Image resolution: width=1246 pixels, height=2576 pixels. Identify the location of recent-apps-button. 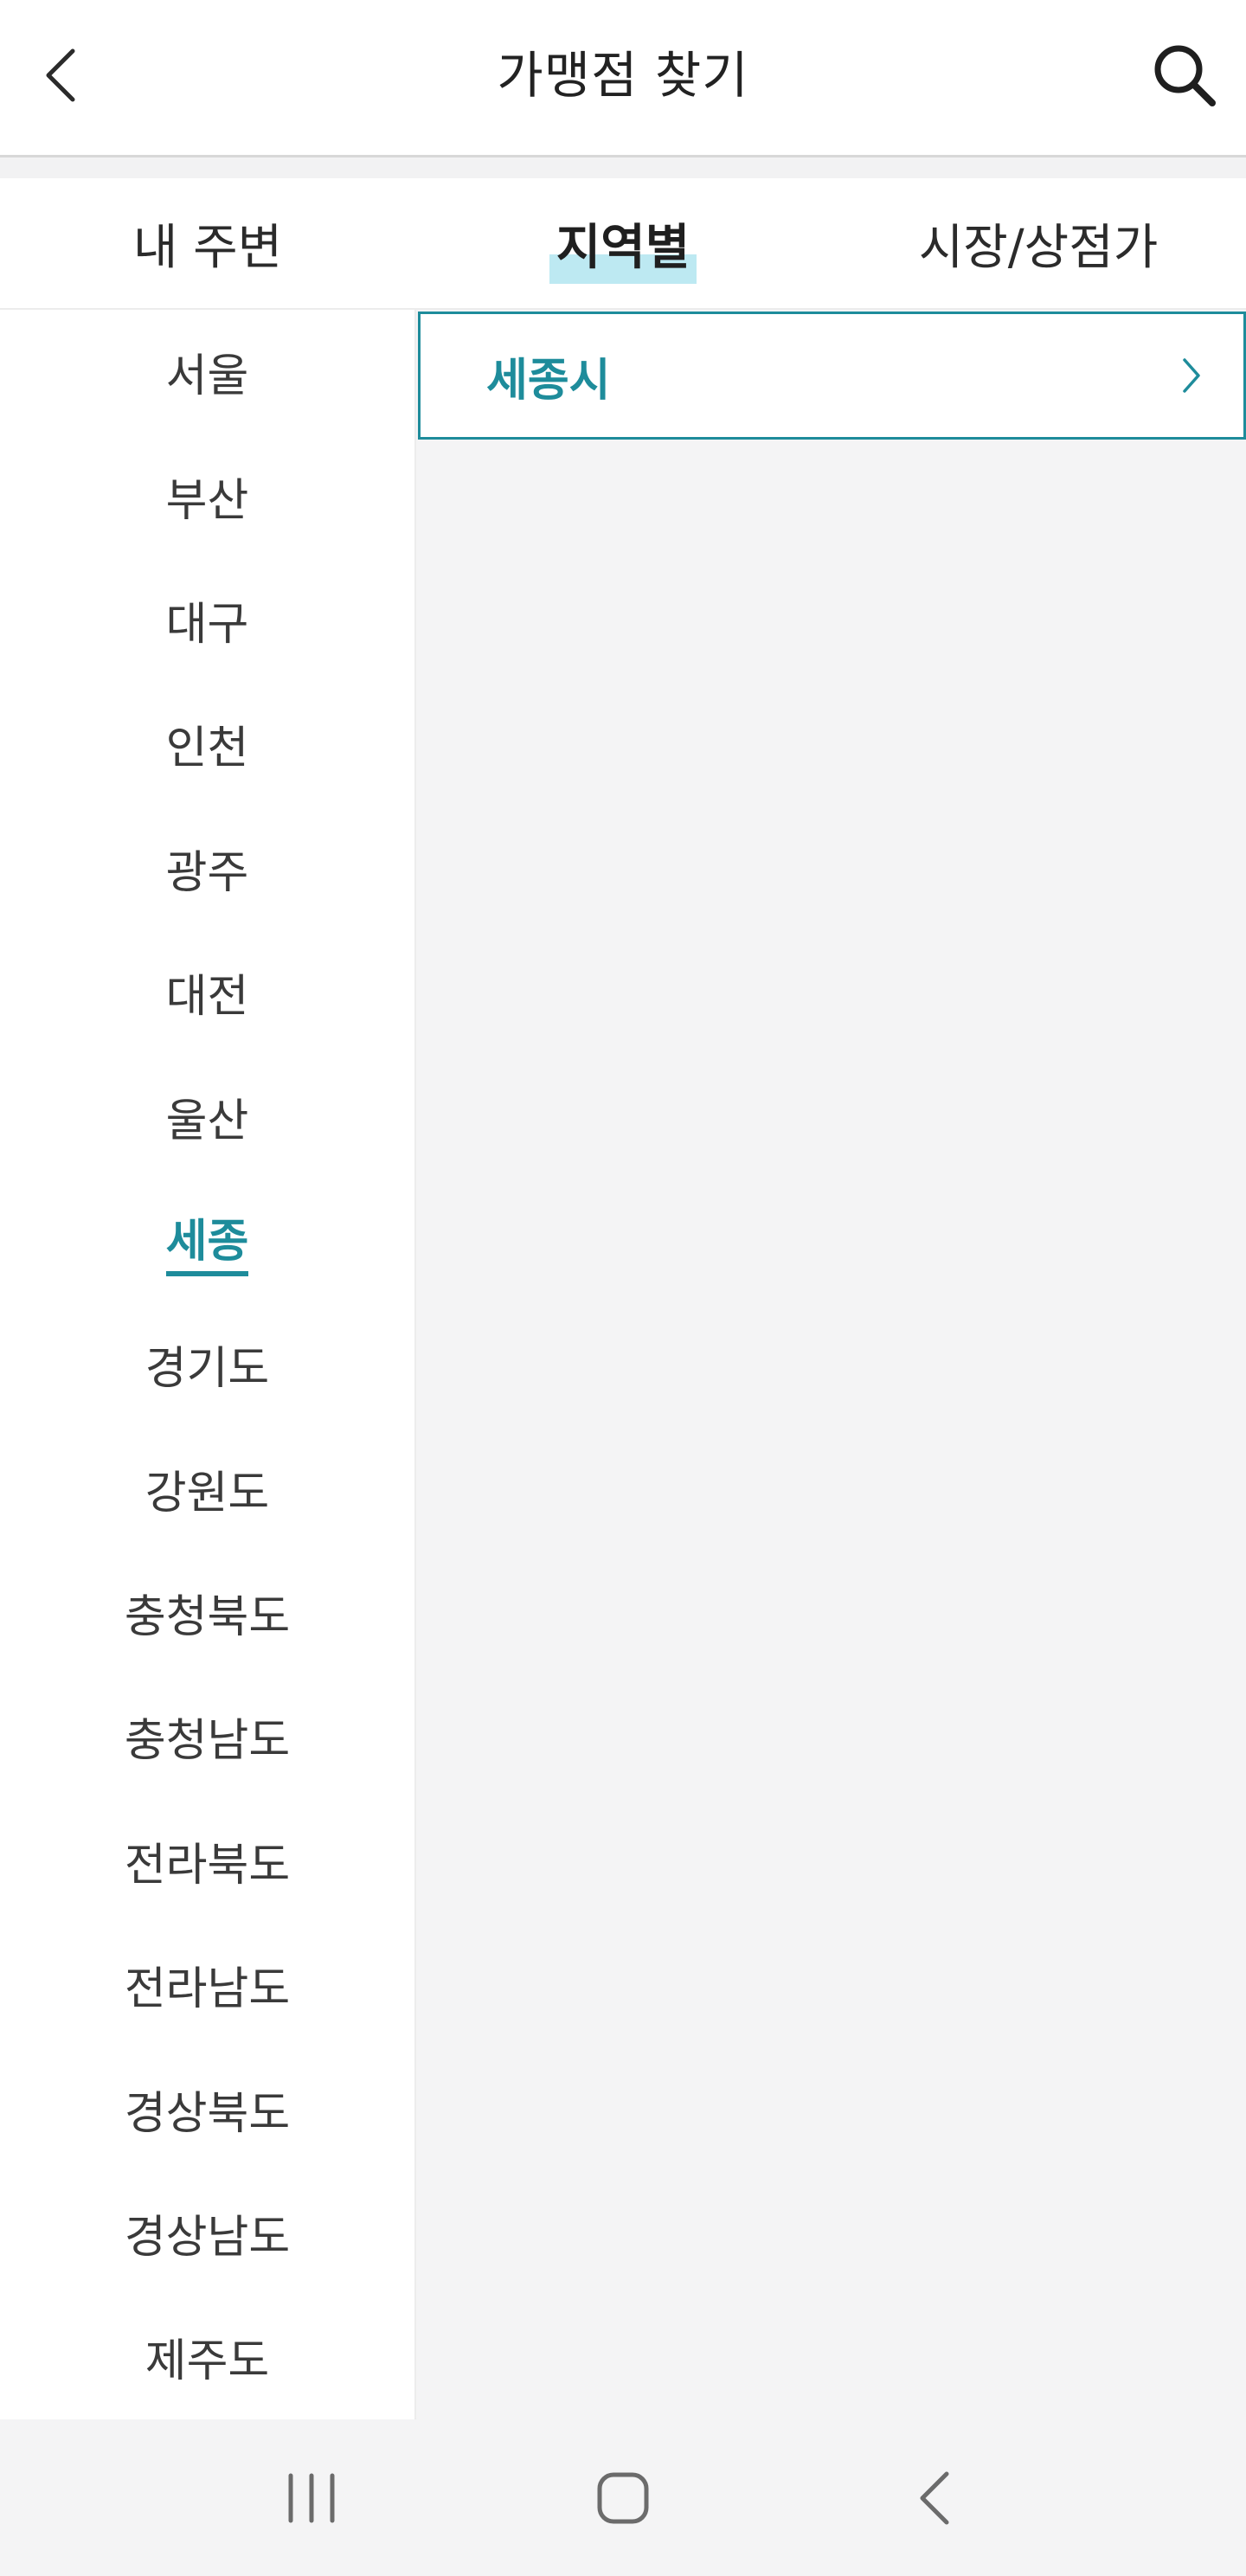
(311, 2498).